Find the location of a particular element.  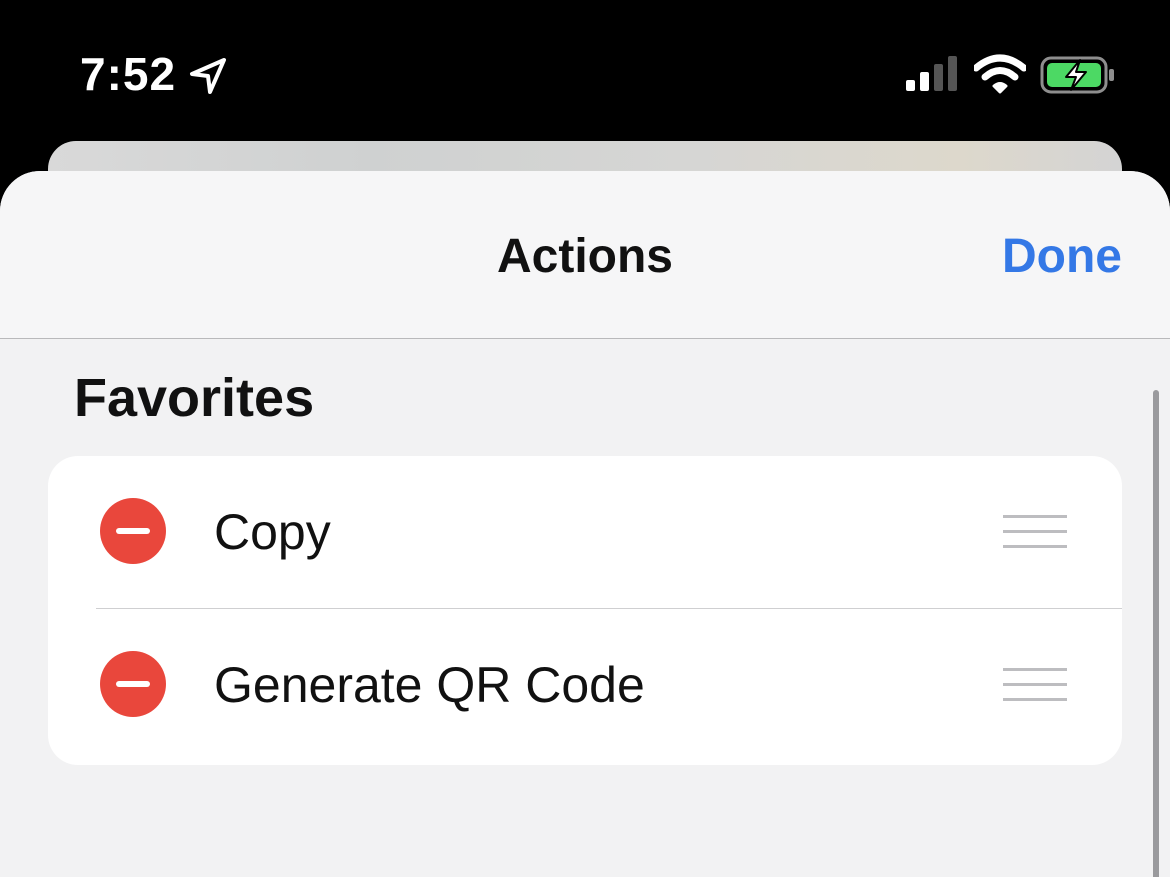

list-item-label: Generate QR Code is located at coordinates (429, 685).